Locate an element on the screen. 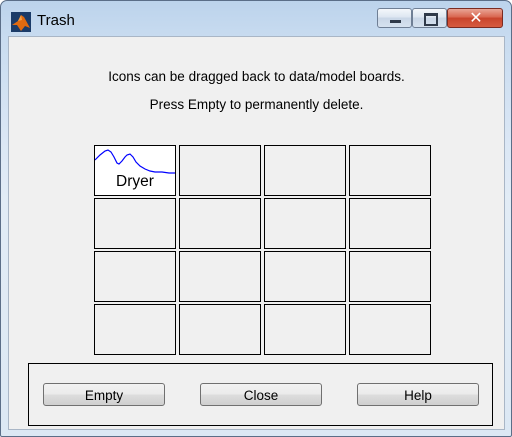  minimize-icon is located at coordinates (395, 21).